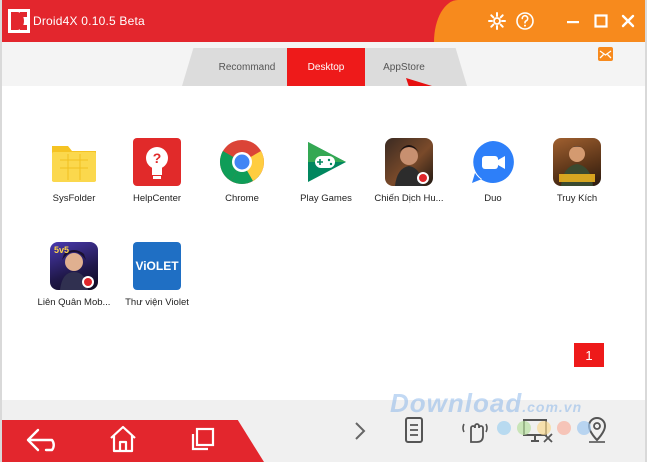  I want to click on title-bar: Droid4X 0.10.5 Beta, so click(323, 21).